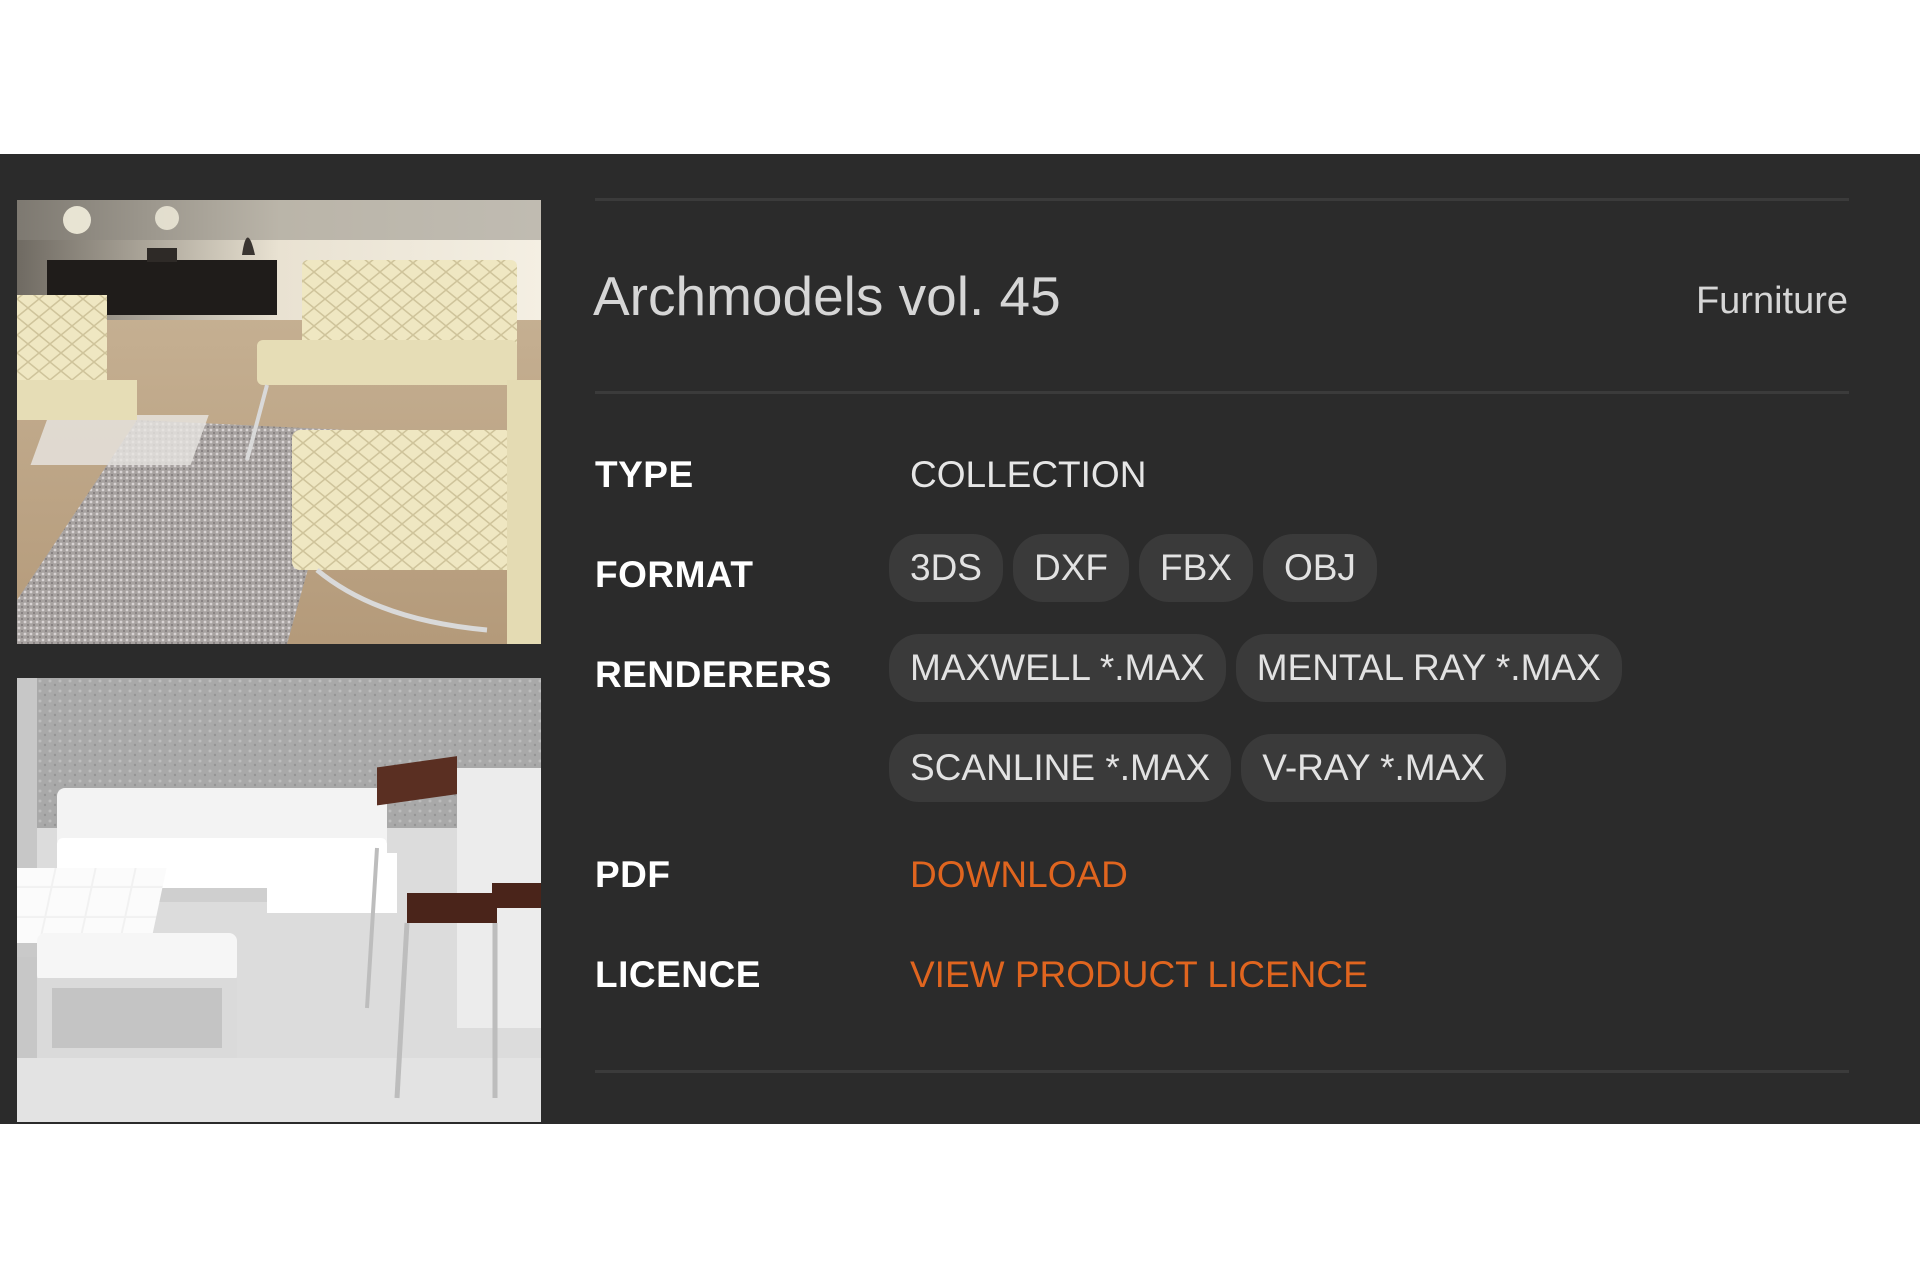 The width and height of the screenshot is (1920, 1280). What do you see at coordinates (713, 674) in the screenshot?
I see `renderers-label: RENDERERS` at bounding box center [713, 674].